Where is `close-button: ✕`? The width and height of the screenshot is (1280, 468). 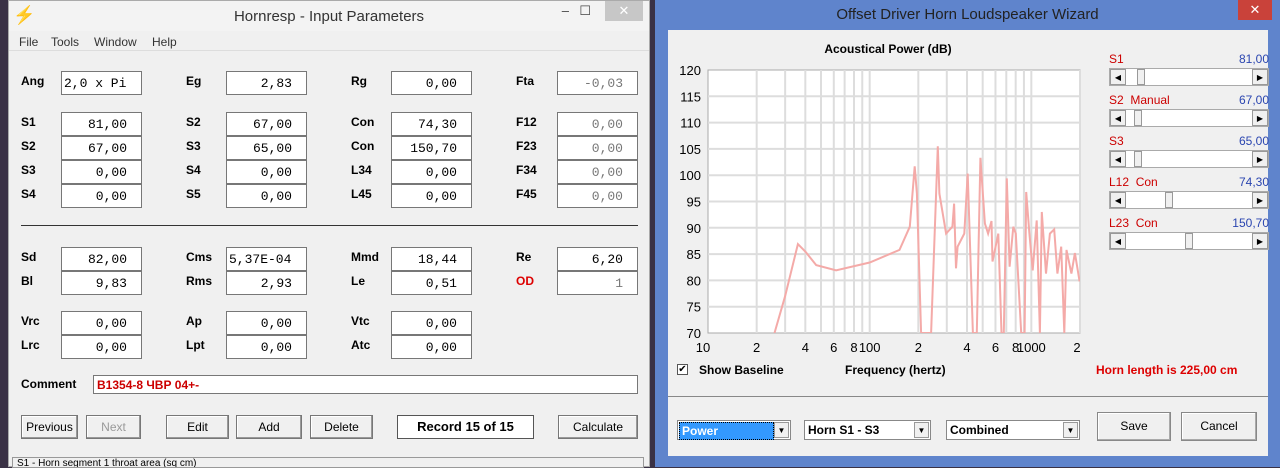 close-button: ✕ is located at coordinates (624, 11).